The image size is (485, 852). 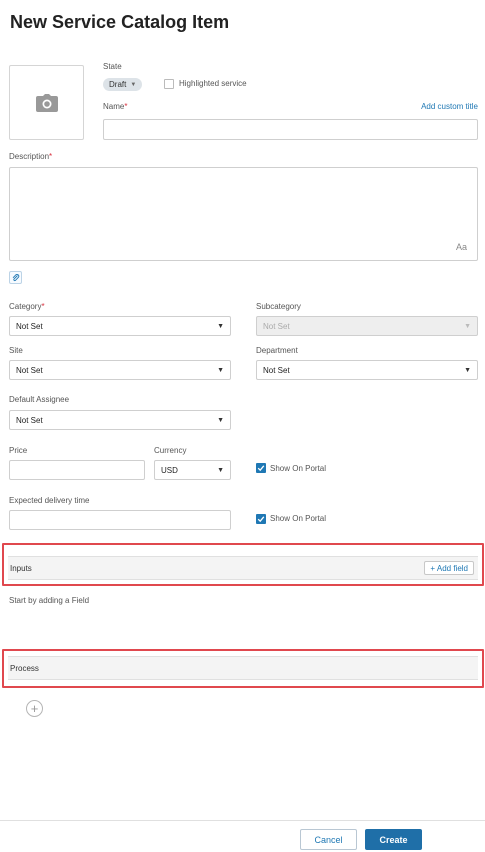 I want to click on subcategory-value: Not Set, so click(x=276, y=326).